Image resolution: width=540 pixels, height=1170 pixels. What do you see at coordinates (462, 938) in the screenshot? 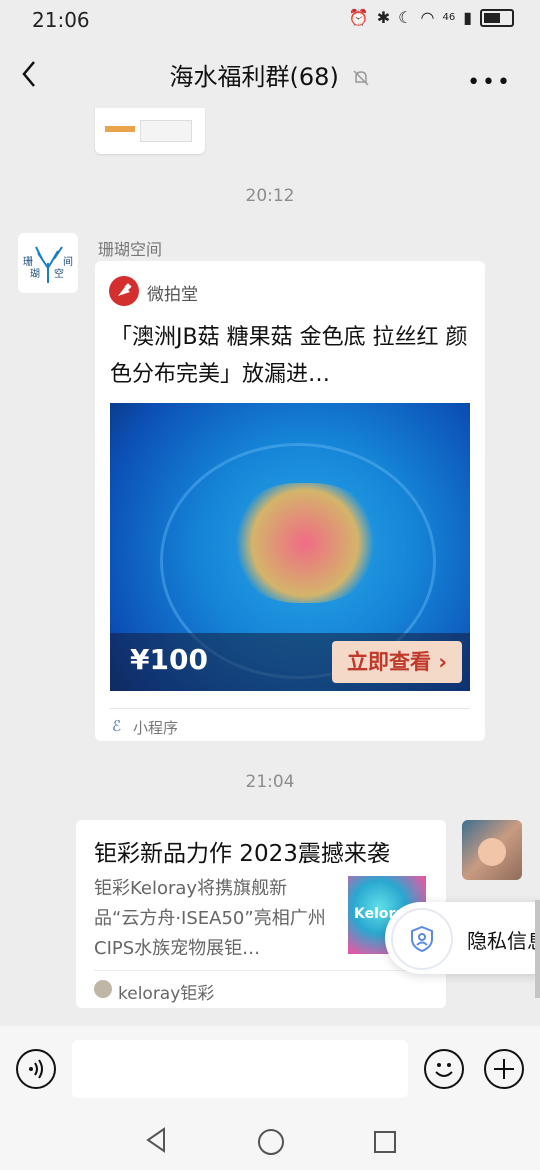
I see `privacy-info-toast: 隐私信息` at bounding box center [462, 938].